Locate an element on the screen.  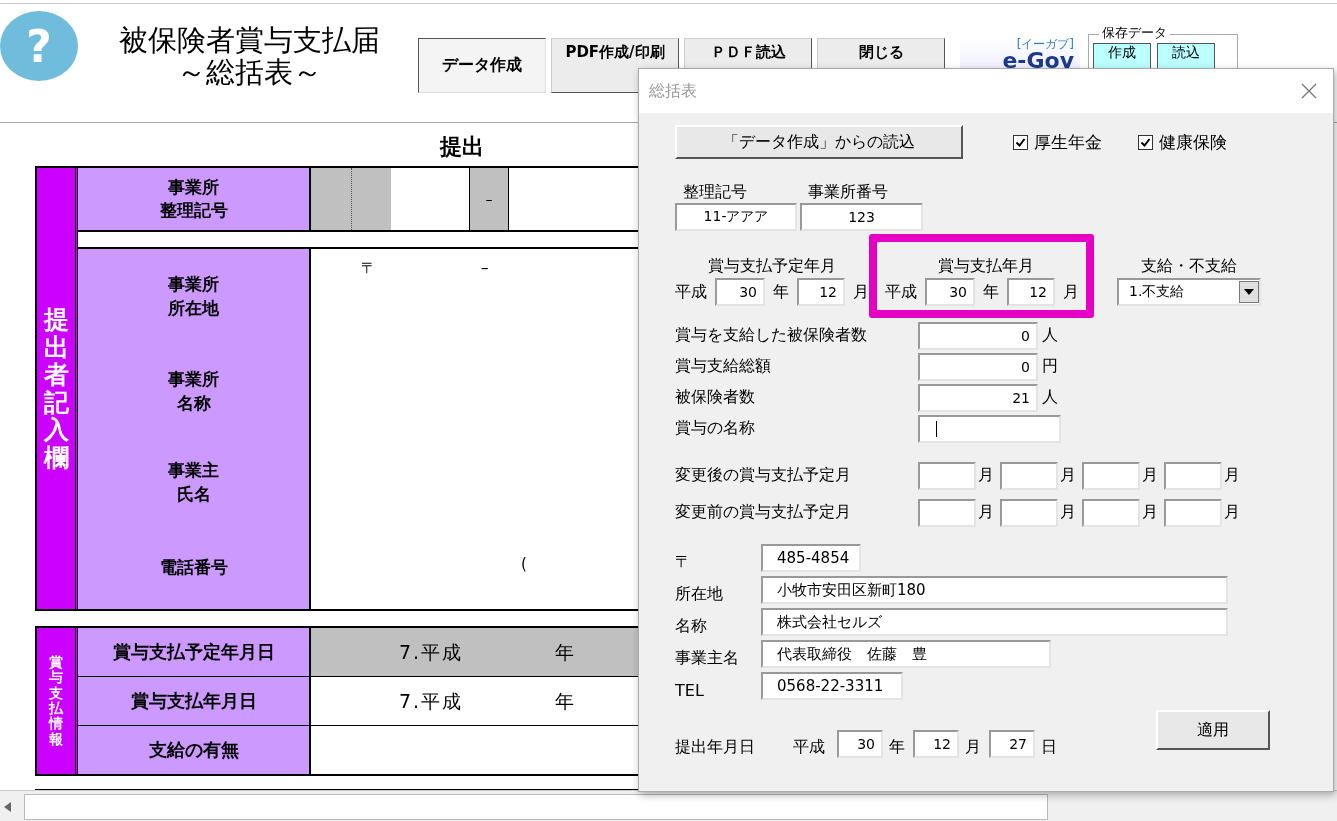
field-label: 所在地 is located at coordinates (699, 593).